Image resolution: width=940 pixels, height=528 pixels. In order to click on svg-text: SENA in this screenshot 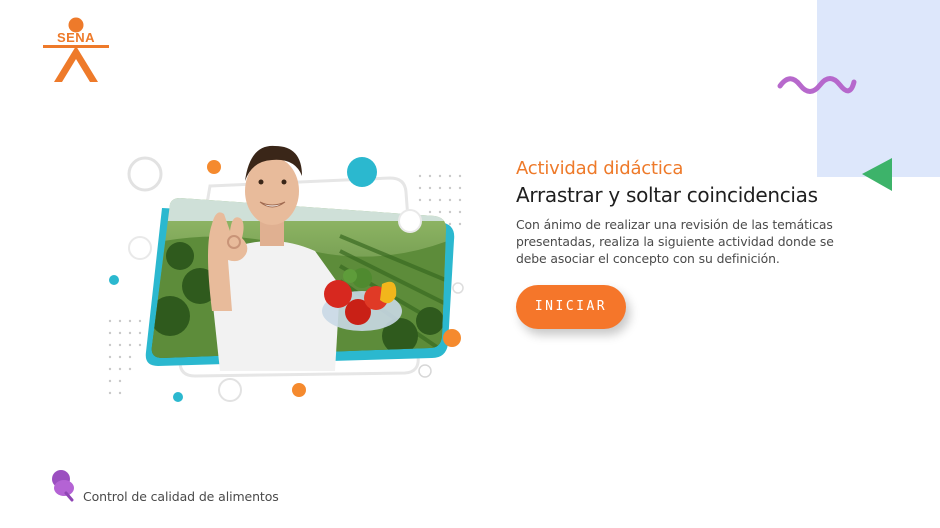, I will do `click(76, 37)`.